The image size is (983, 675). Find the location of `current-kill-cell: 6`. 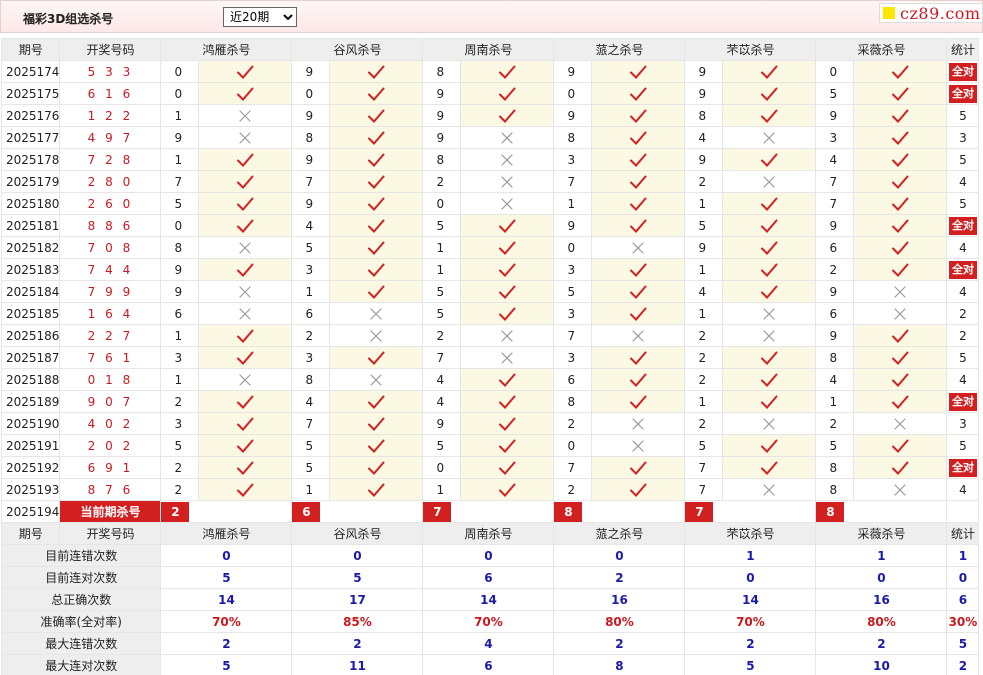

current-kill-cell: 6 is located at coordinates (357, 511).